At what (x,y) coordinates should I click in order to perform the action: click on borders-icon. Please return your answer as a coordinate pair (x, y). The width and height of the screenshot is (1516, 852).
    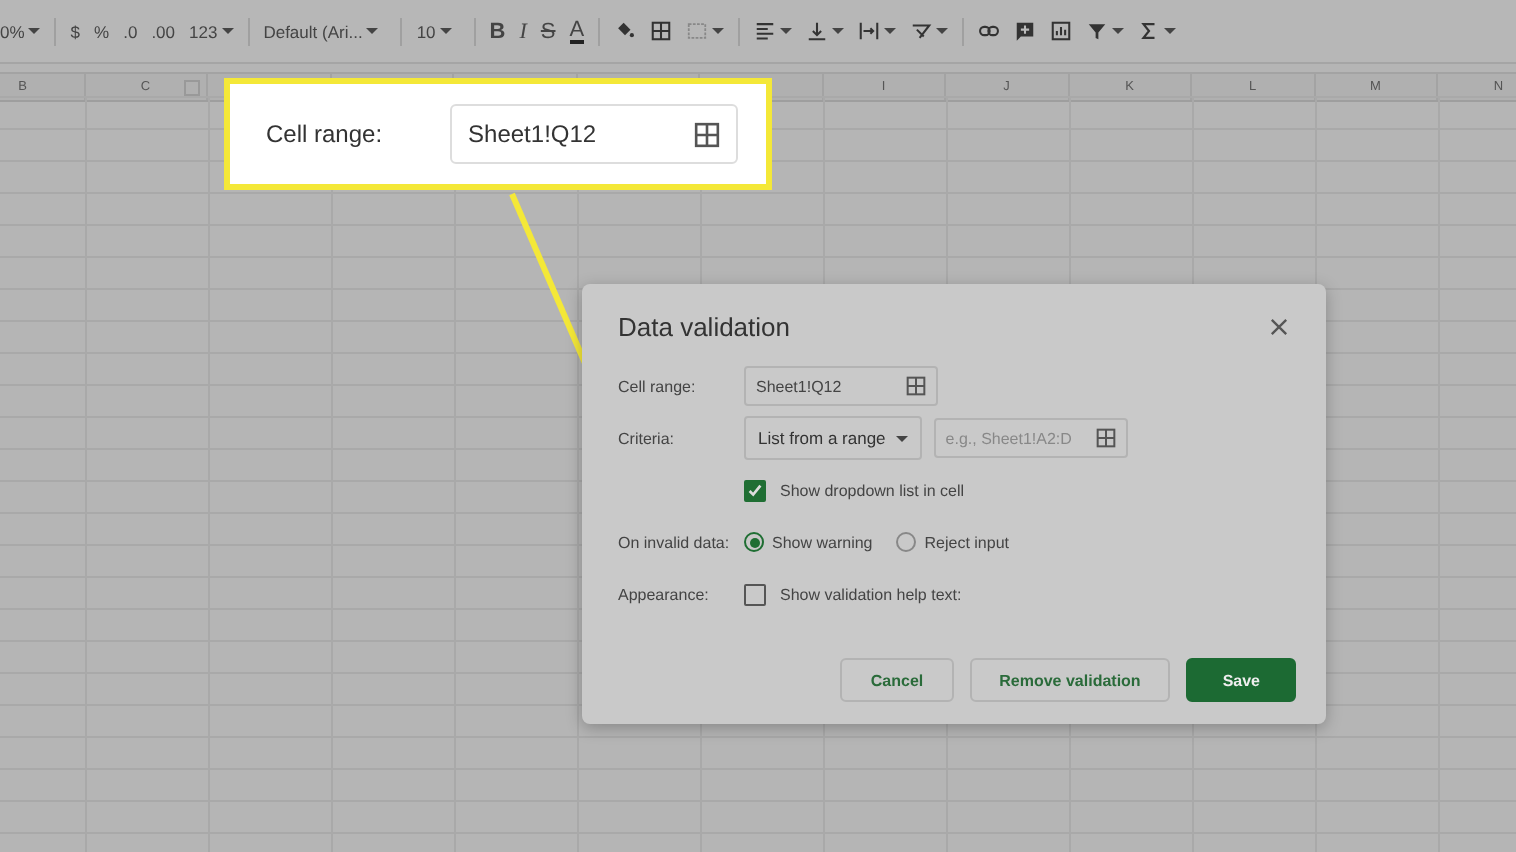
    Looking at the image, I should click on (661, 31).